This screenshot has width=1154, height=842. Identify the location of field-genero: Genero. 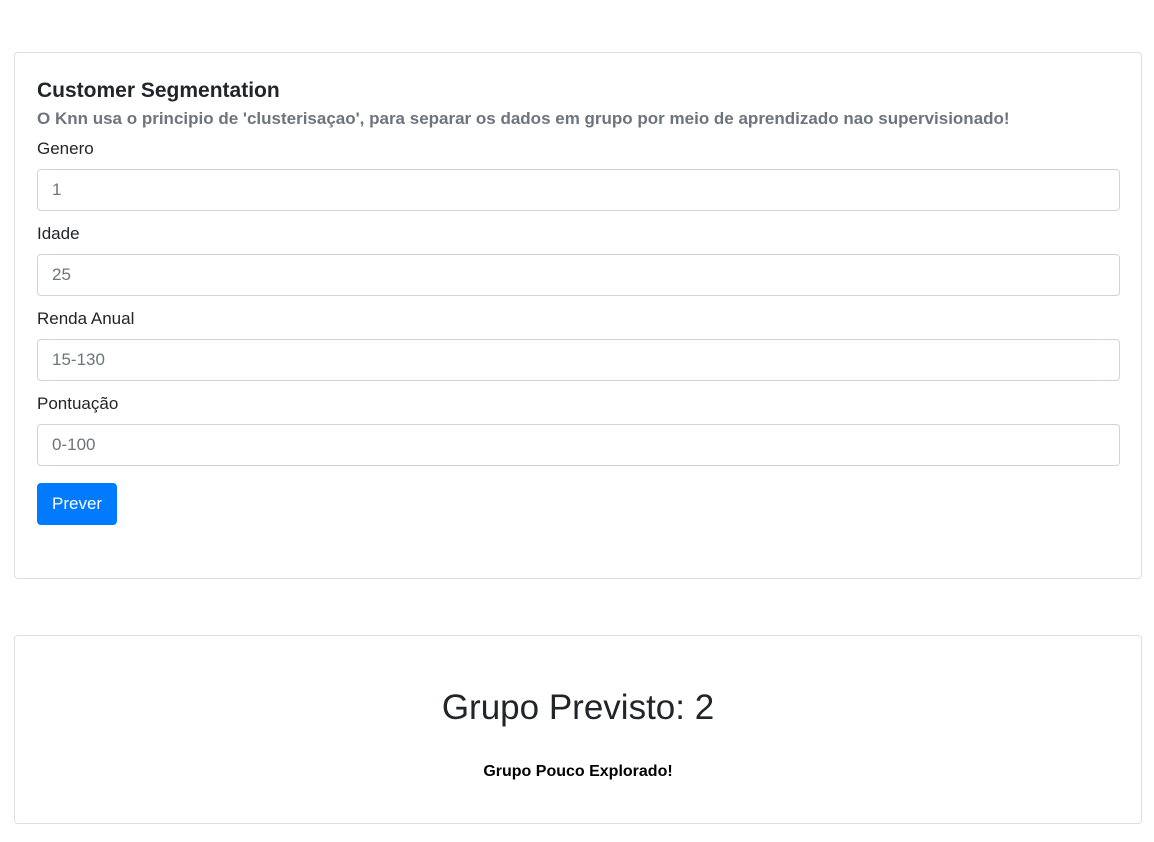
(578, 174).